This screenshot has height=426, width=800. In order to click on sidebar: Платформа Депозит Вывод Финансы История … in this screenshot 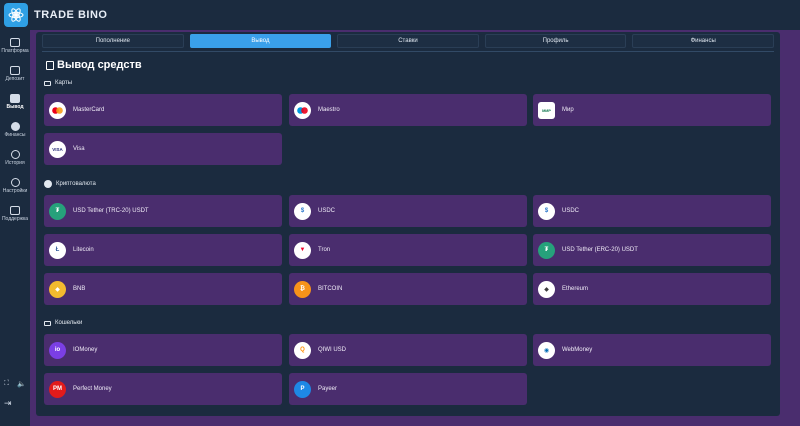, I will do `click(15, 228)`.